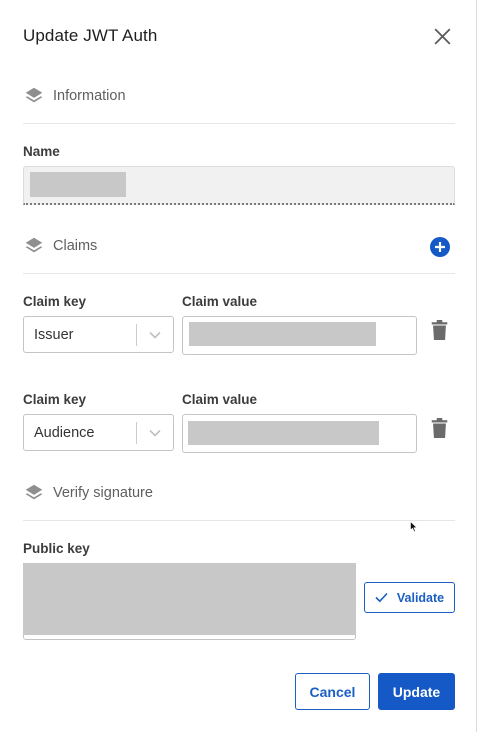 This screenshot has height=732, width=480. Describe the element at coordinates (440, 247) in the screenshot. I see `add-claim-icon` at that location.